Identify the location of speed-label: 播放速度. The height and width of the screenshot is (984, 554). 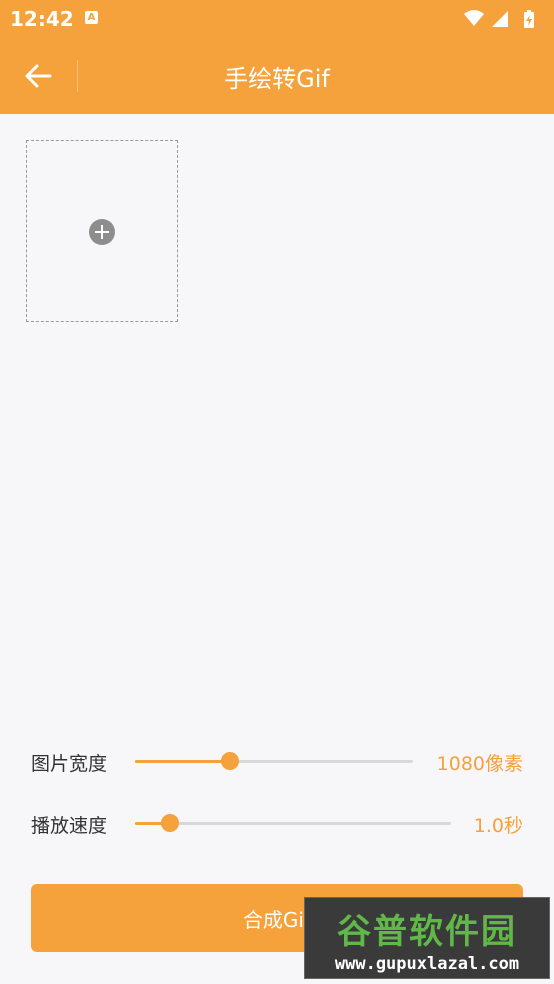
(69, 826).